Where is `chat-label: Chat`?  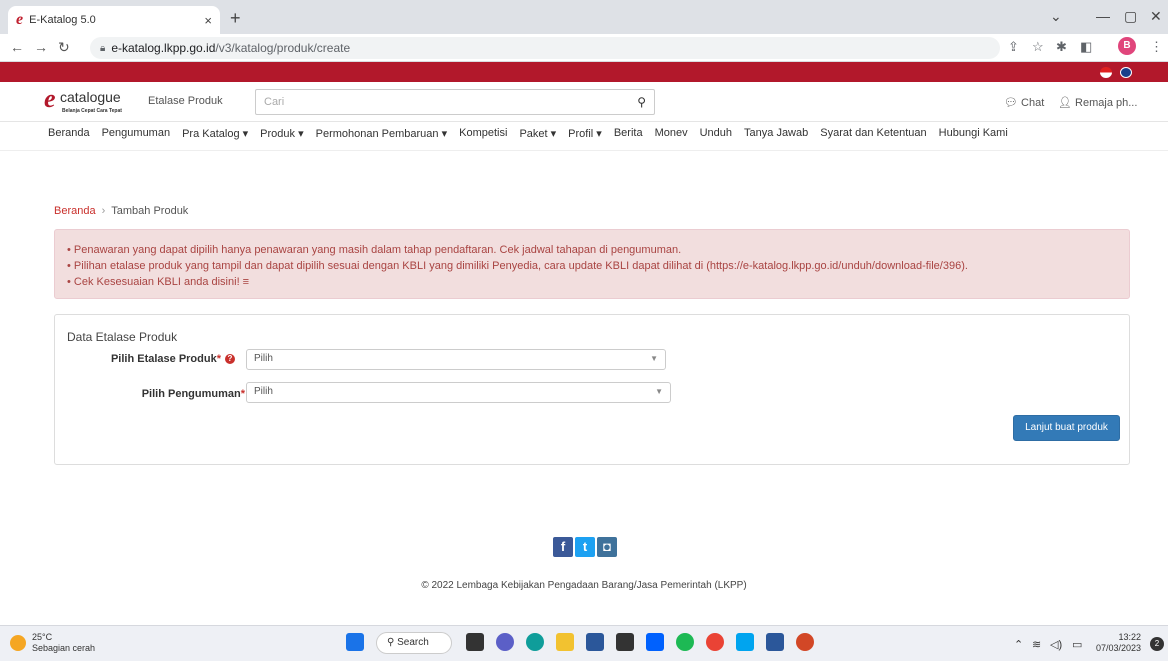
chat-label: Chat is located at coordinates (1033, 103).